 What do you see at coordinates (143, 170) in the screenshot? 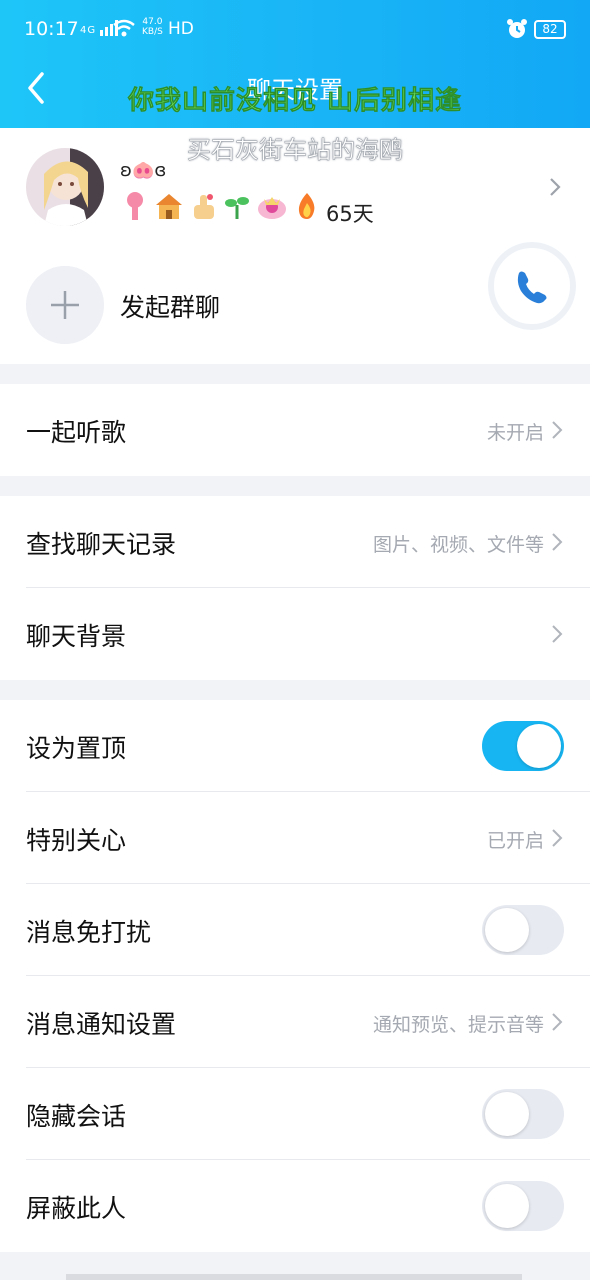
I see `contact-name: ʚ🐽ɞ` at bounding box center [143, 170].